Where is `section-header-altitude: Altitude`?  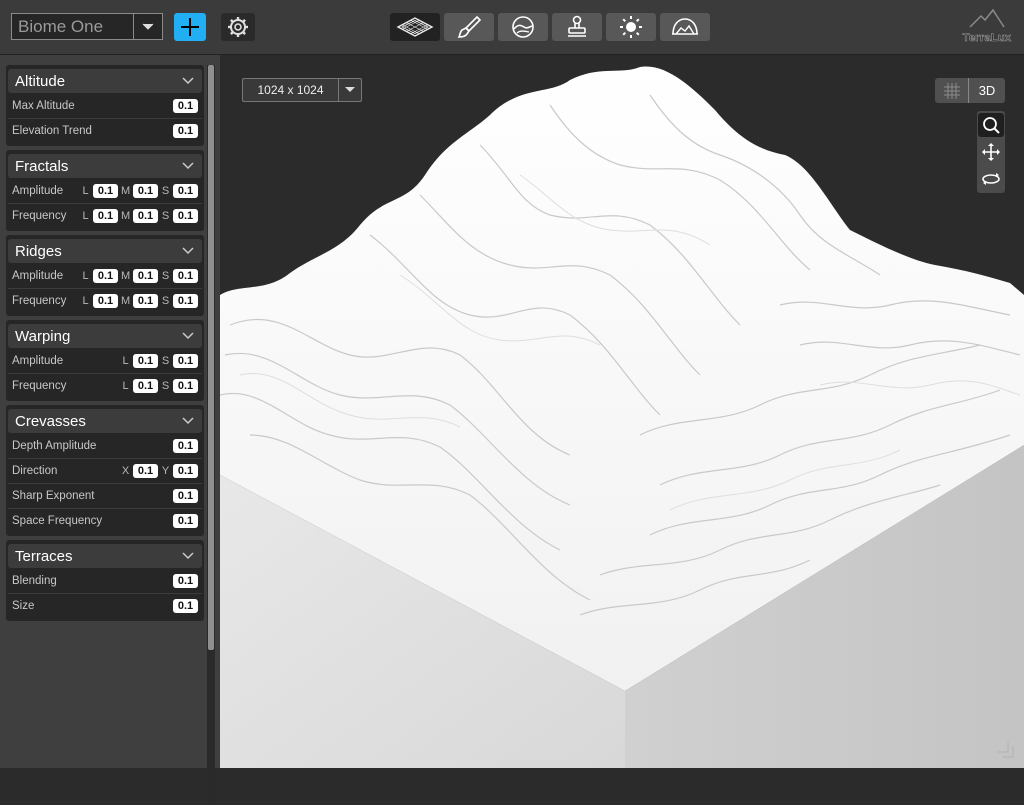
section-header-altitude: Altitude is located at coordinates (105, 81).